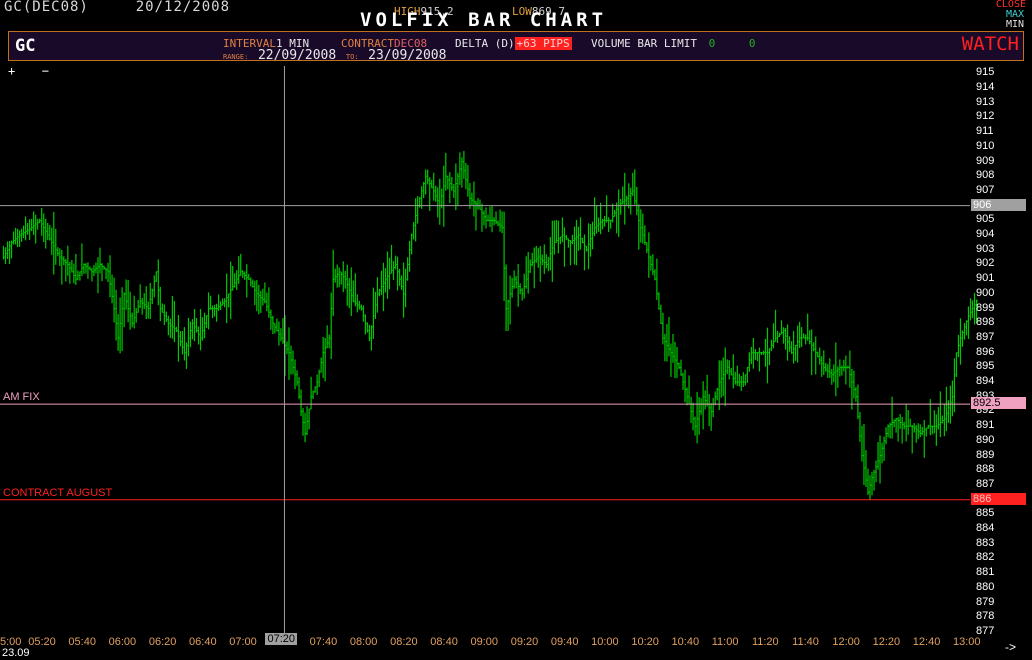  What do you see at coordinates (985, 116) in the screenshot?
I see `y-tick-label: 912` at bounding box center [985, 116].